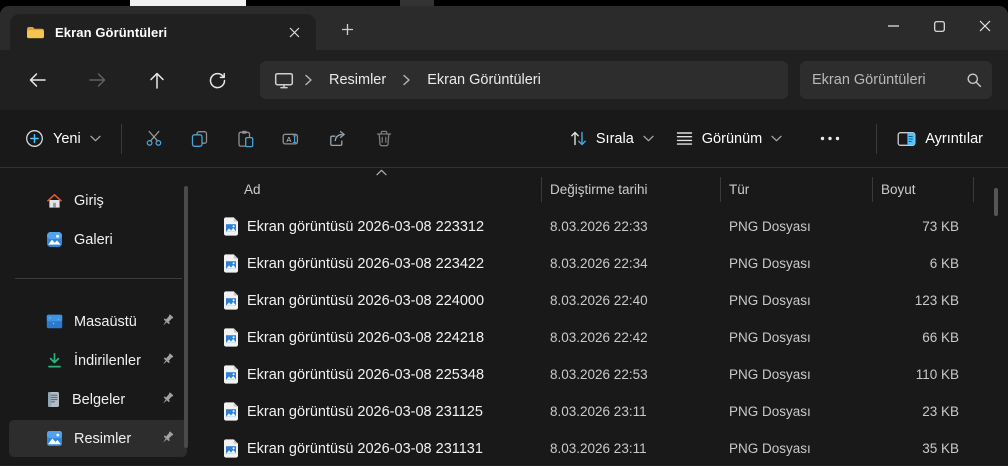  What do you see at coordinates (366, 374) in the screenshot?
I see `file-name: Ekran görüntüsü 2026-03-08 225348` at bounding box center [366, 374].